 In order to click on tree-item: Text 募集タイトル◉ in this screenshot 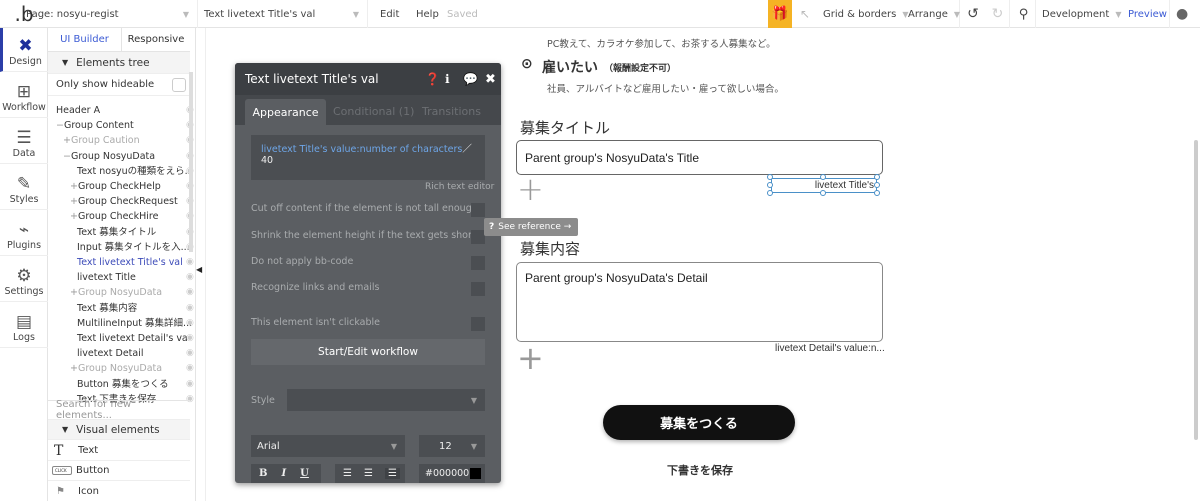, I will do `click(135, 232)`.